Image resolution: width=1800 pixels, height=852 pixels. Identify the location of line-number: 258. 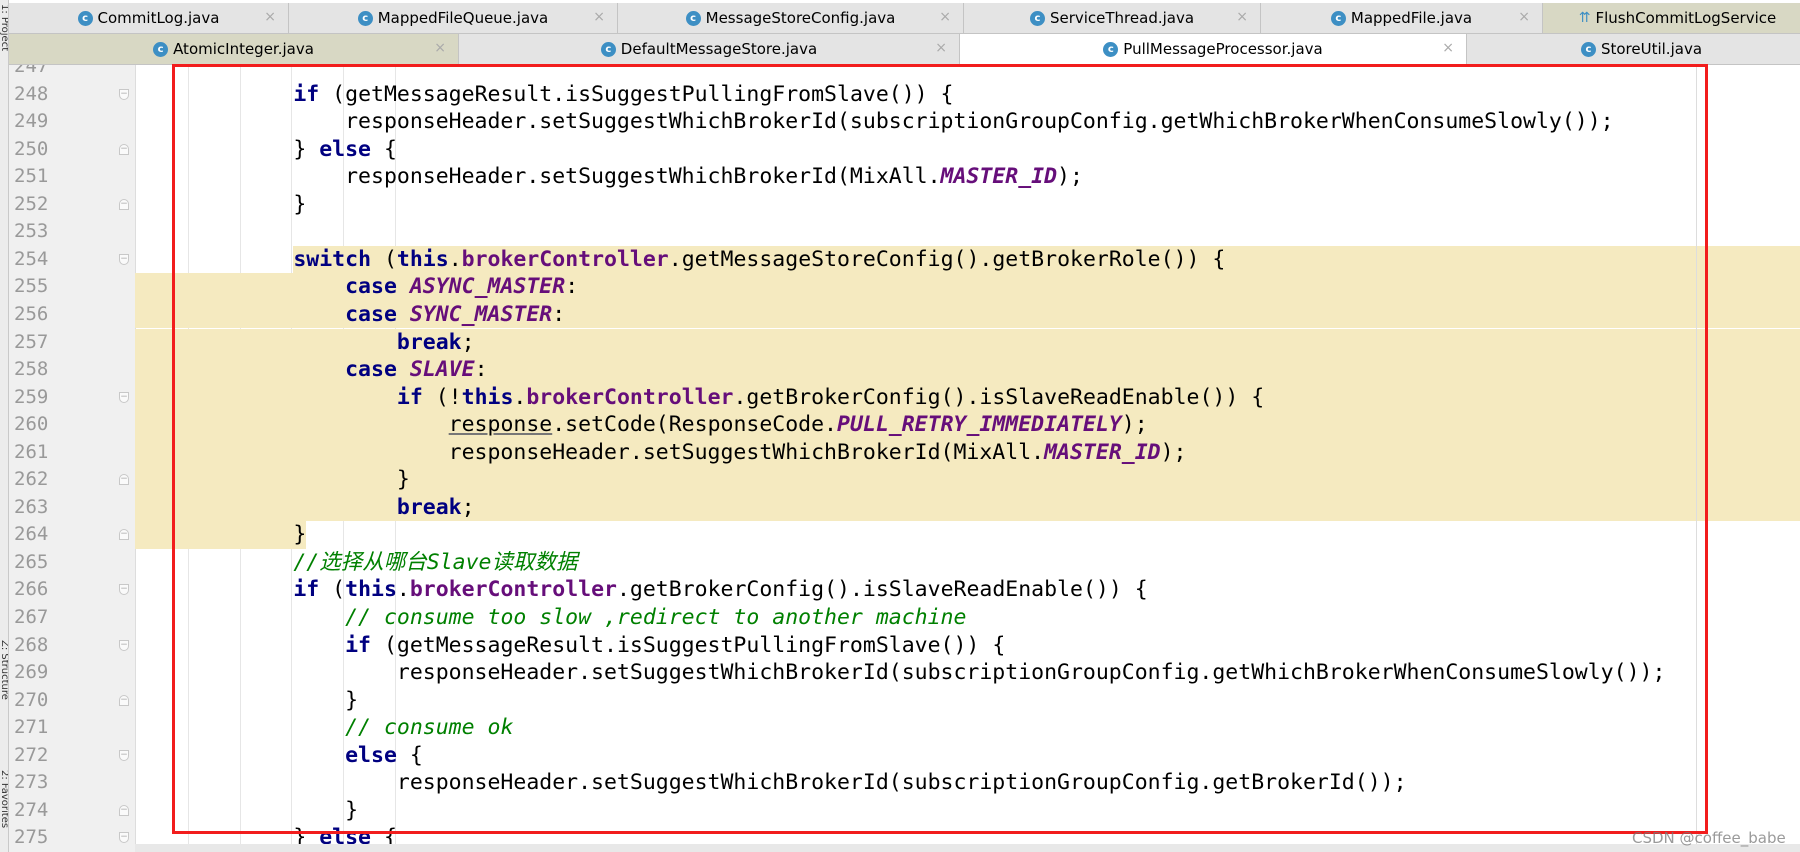
(31, 369).